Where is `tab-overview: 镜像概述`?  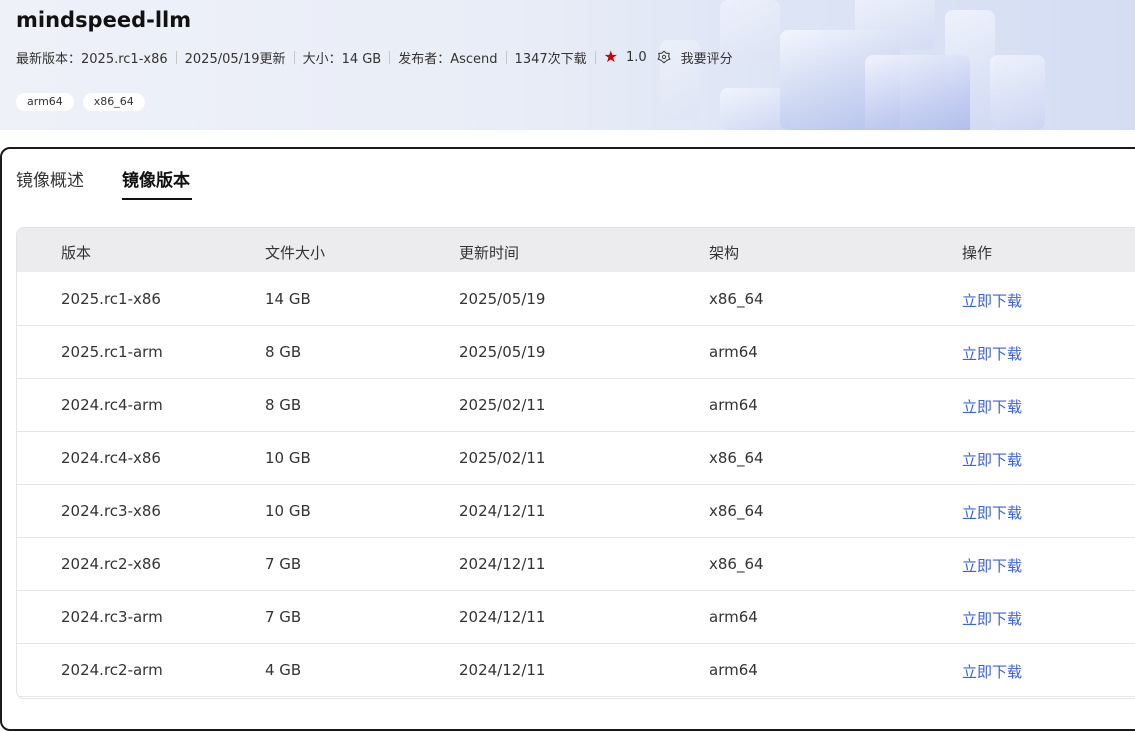 tab-overview: 镜像概述 is located at coordinates (50, 181).